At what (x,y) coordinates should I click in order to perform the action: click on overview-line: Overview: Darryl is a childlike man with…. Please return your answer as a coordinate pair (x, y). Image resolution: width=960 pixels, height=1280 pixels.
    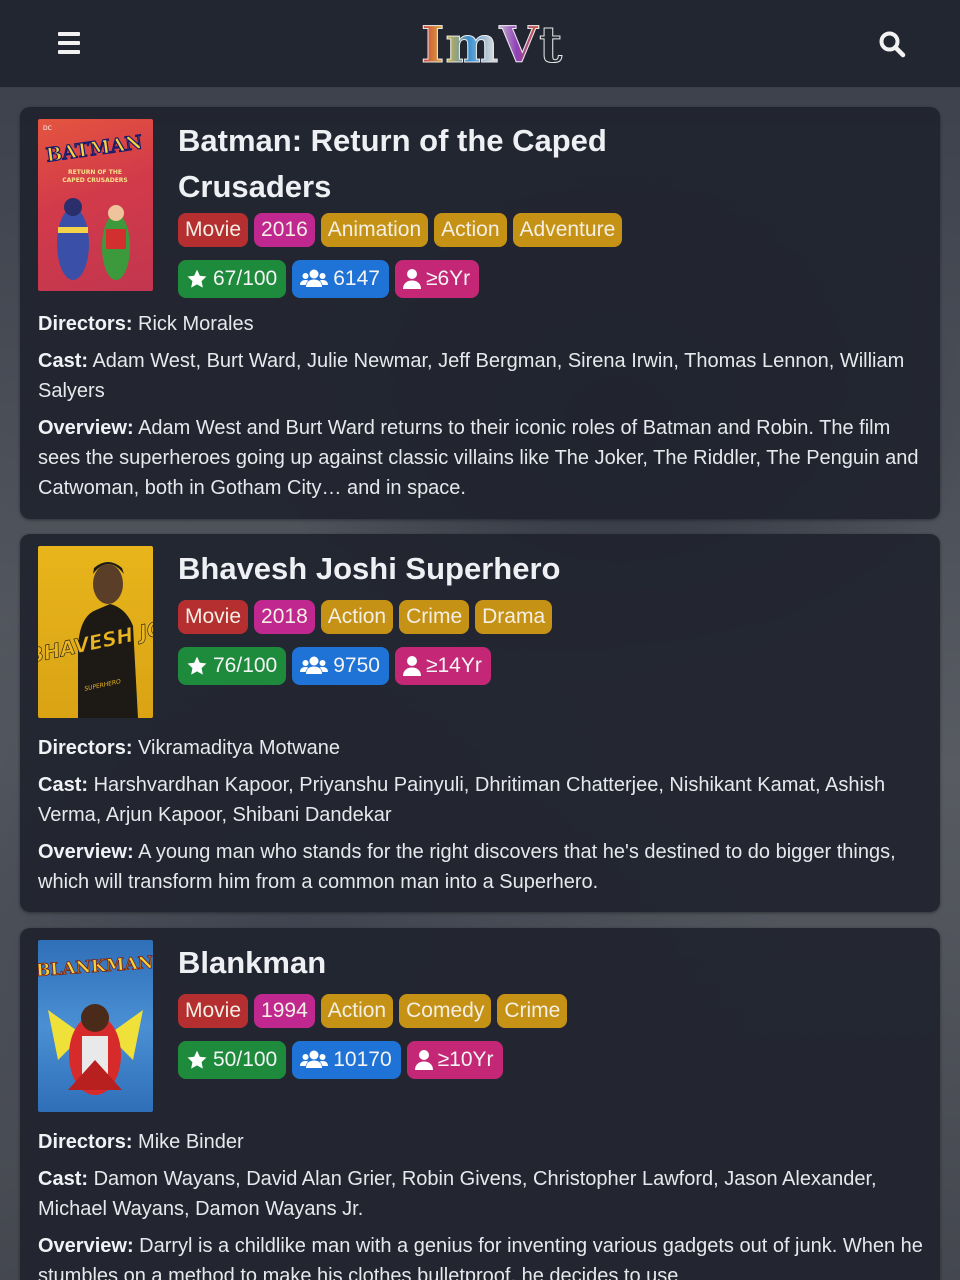
    Looking at the image, I should click on (480, 1255).